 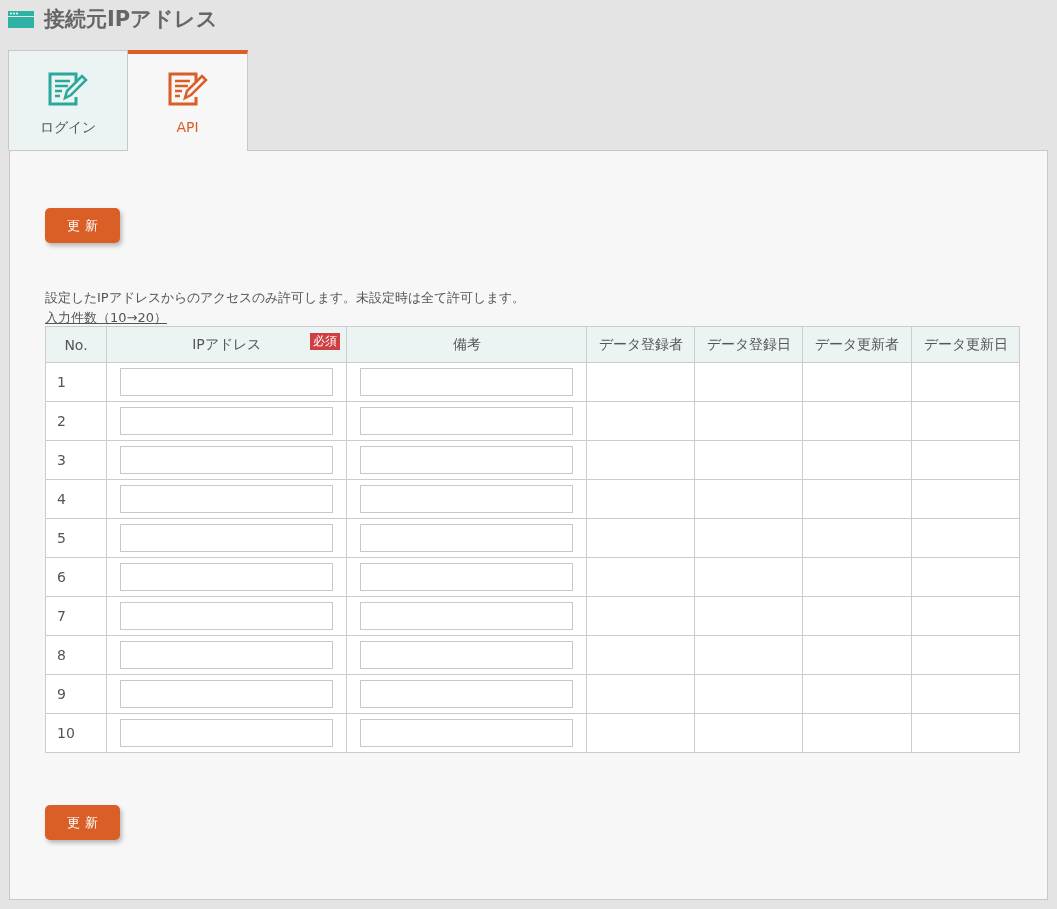 I want to click on tab: ログイン, so click(x=68, y=100).